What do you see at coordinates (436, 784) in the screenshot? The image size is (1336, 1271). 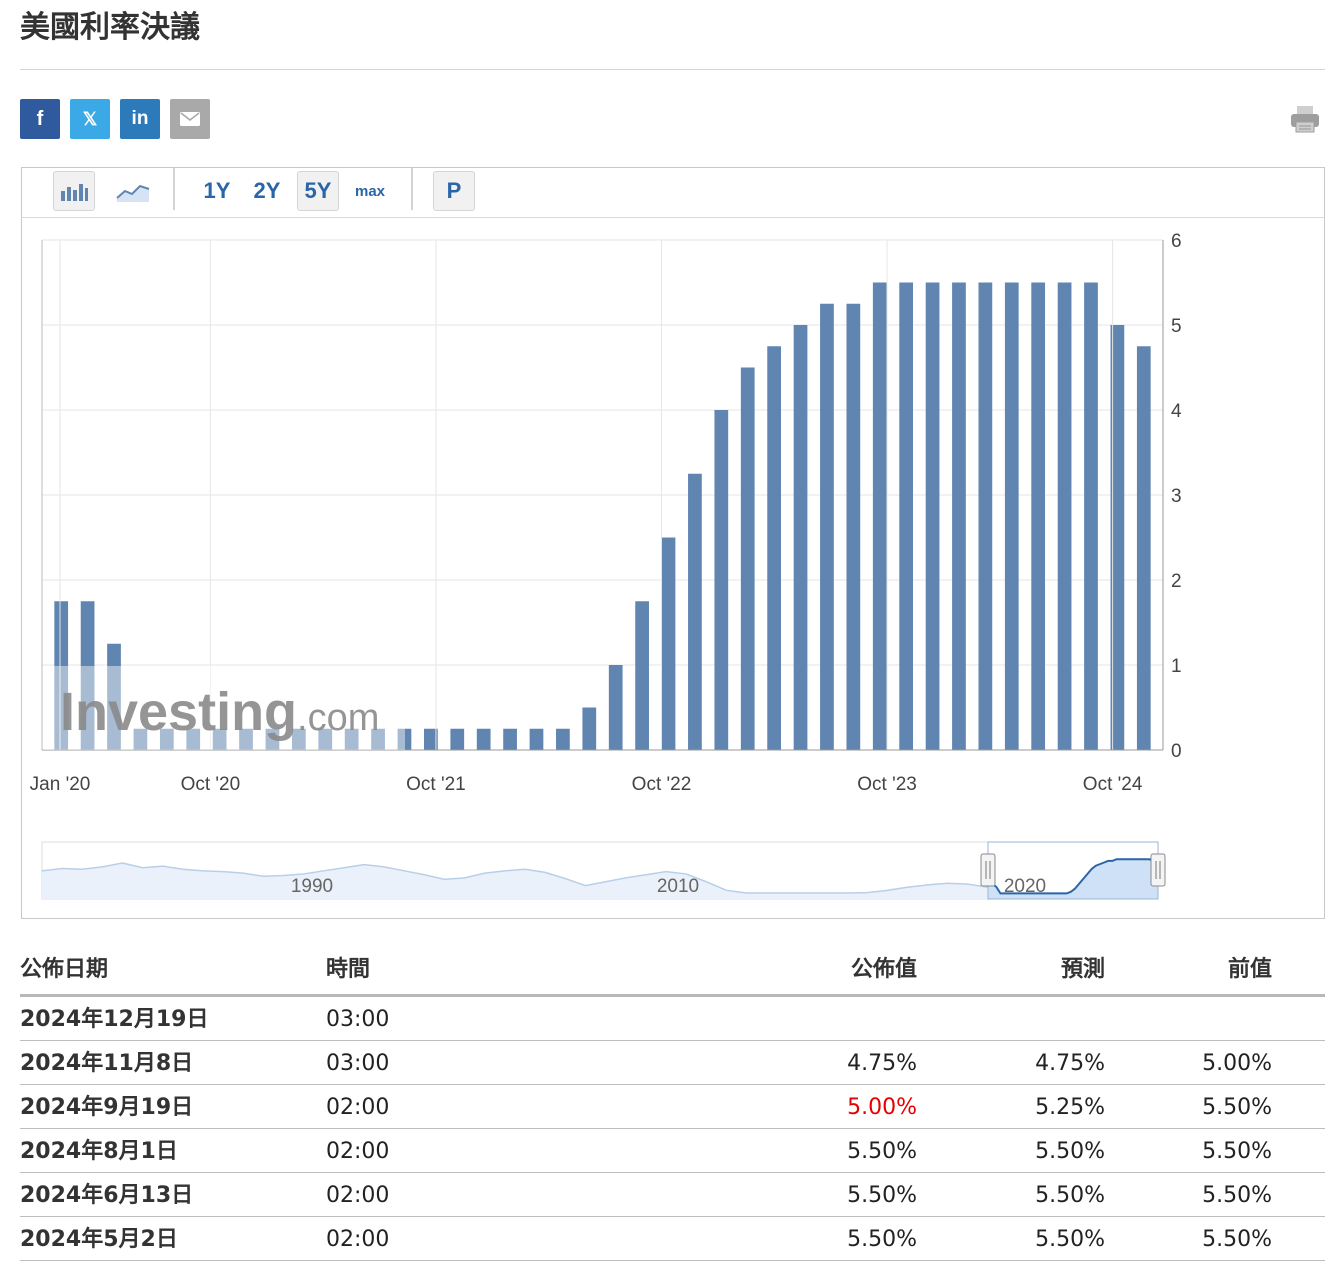 I see `x-tick-label: Oct '21` at bounding box center [436, 784].